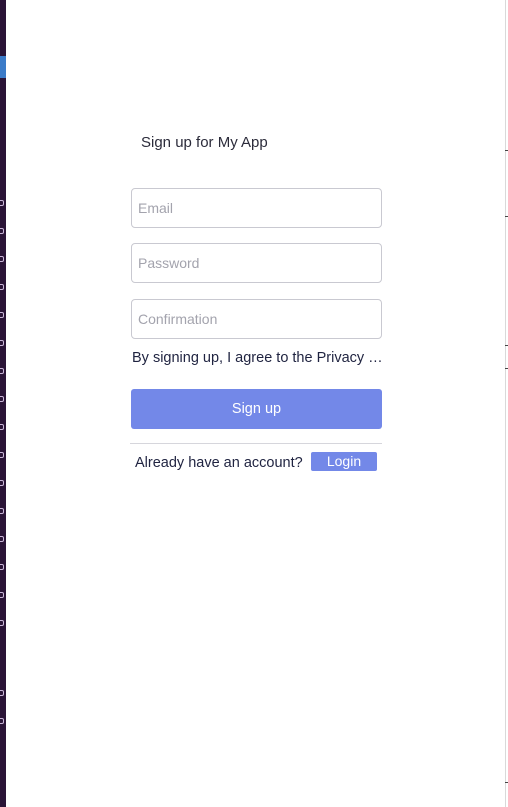  I want to click on email-field, so click(256, 208).